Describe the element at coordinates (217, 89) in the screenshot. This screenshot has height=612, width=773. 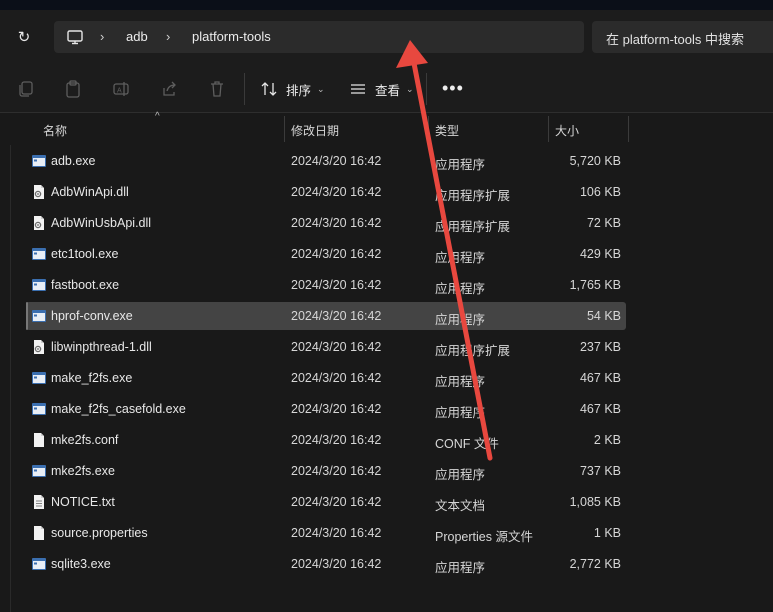
I see `delete-icon` at that location.